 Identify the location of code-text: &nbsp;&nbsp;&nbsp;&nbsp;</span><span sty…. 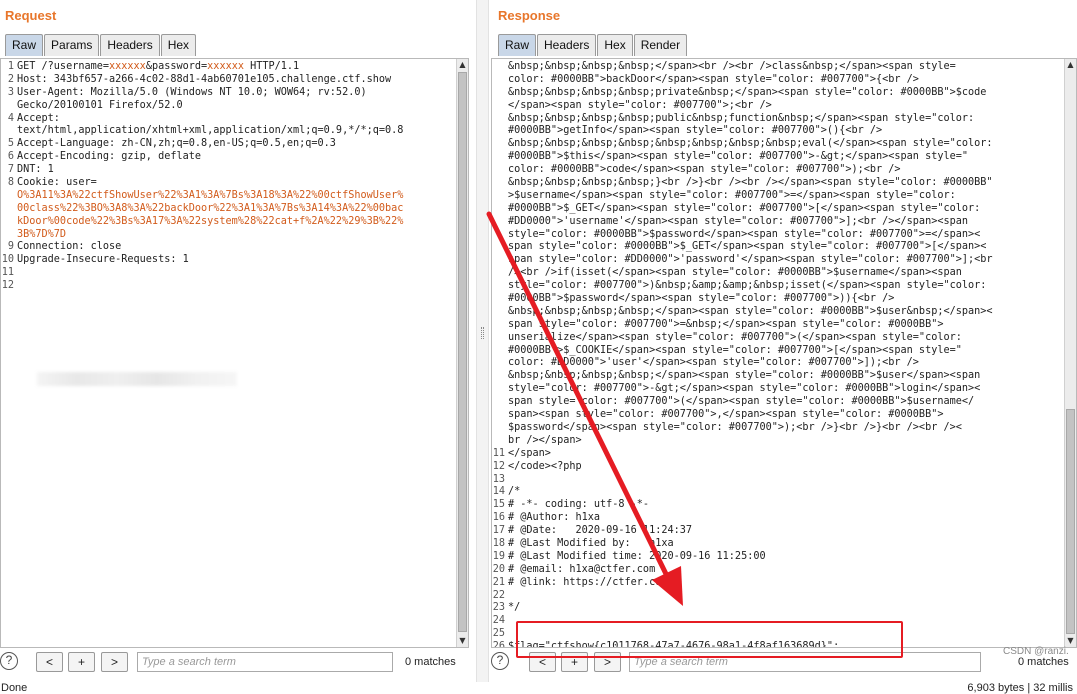
(744, 376).